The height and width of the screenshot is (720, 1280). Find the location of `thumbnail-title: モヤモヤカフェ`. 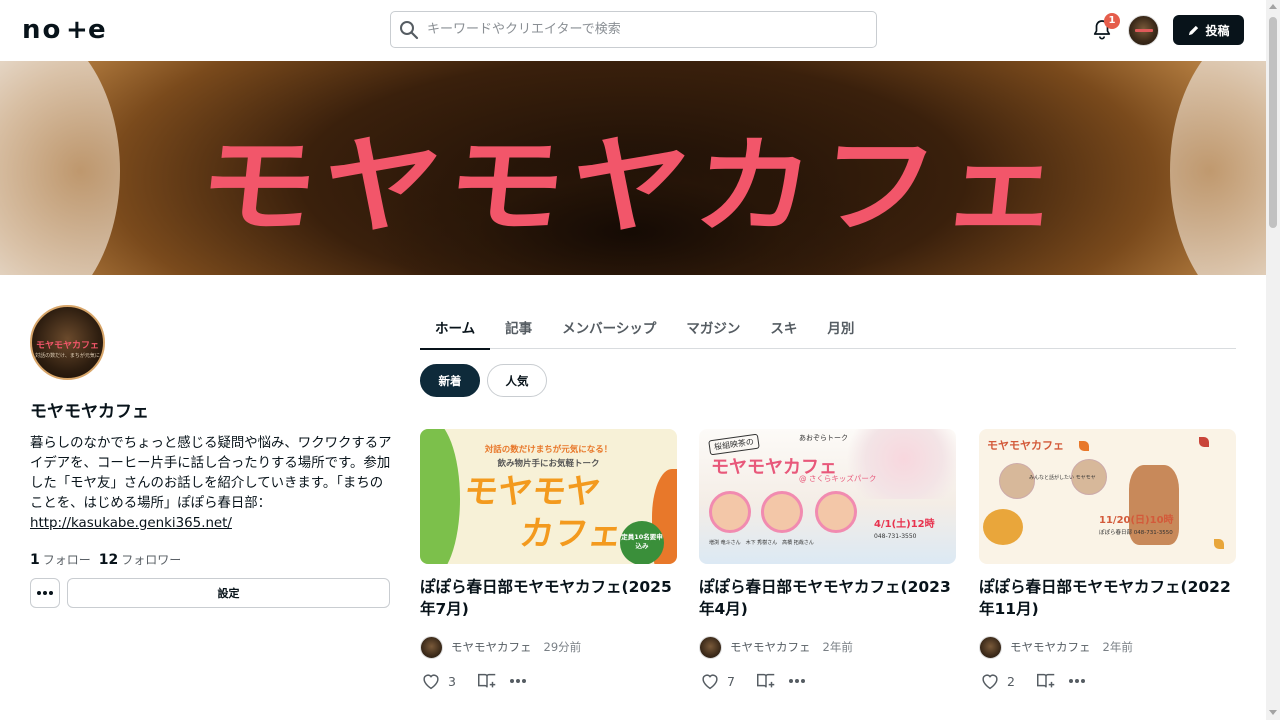

thumbnail-title: モヤモヤカフェ is located at coordinates (1025, 445).